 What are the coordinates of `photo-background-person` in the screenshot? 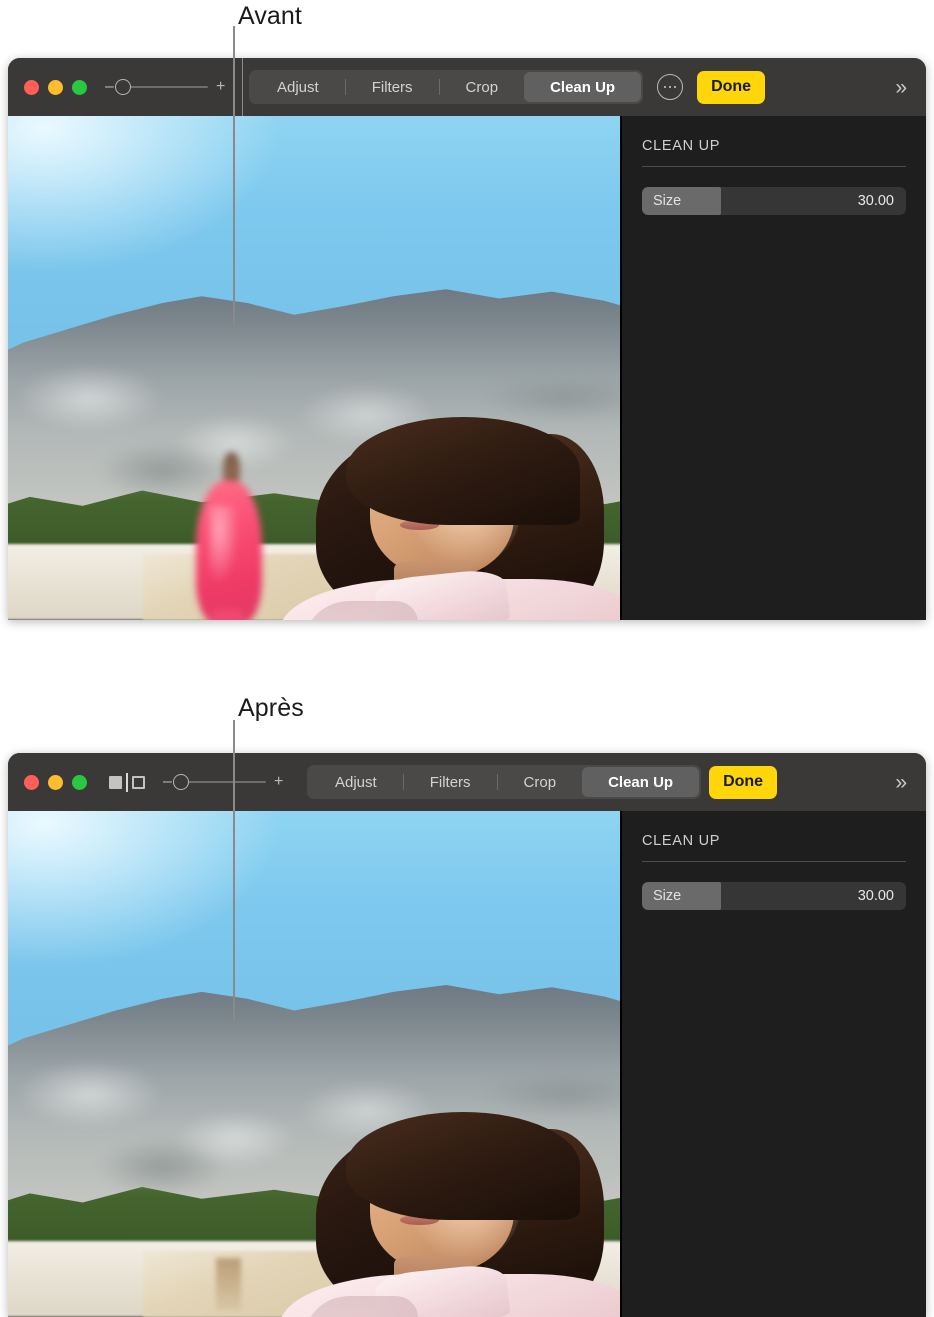 It's located at (229, 536).